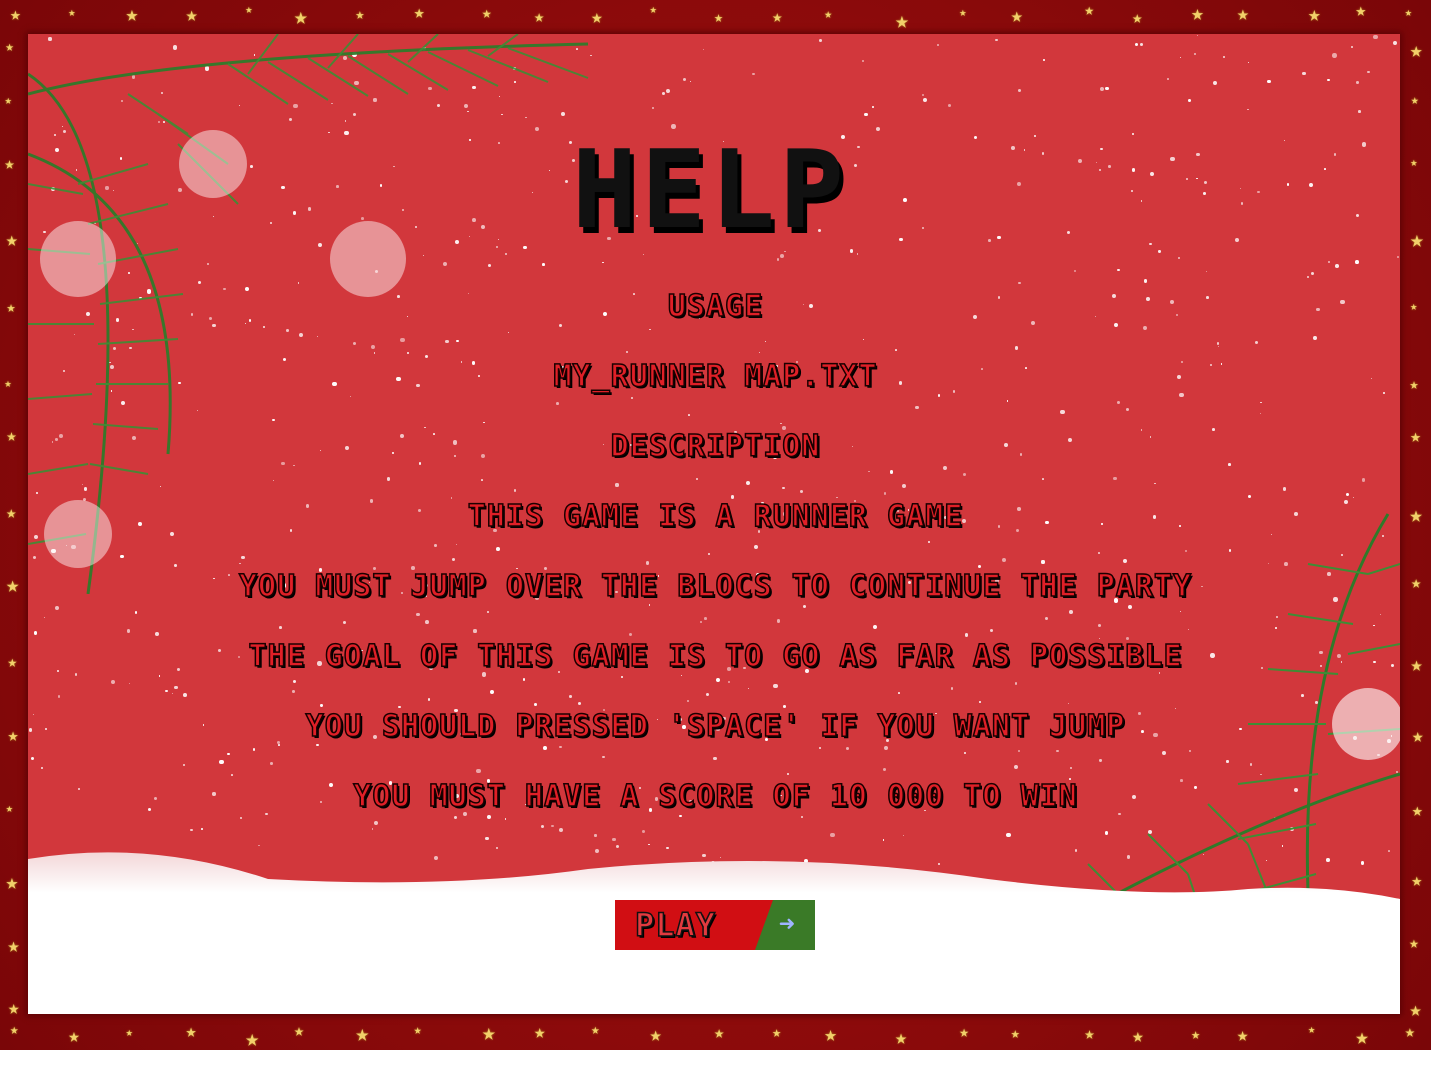  I want to click on help-title: HELP, so click(710, 190).